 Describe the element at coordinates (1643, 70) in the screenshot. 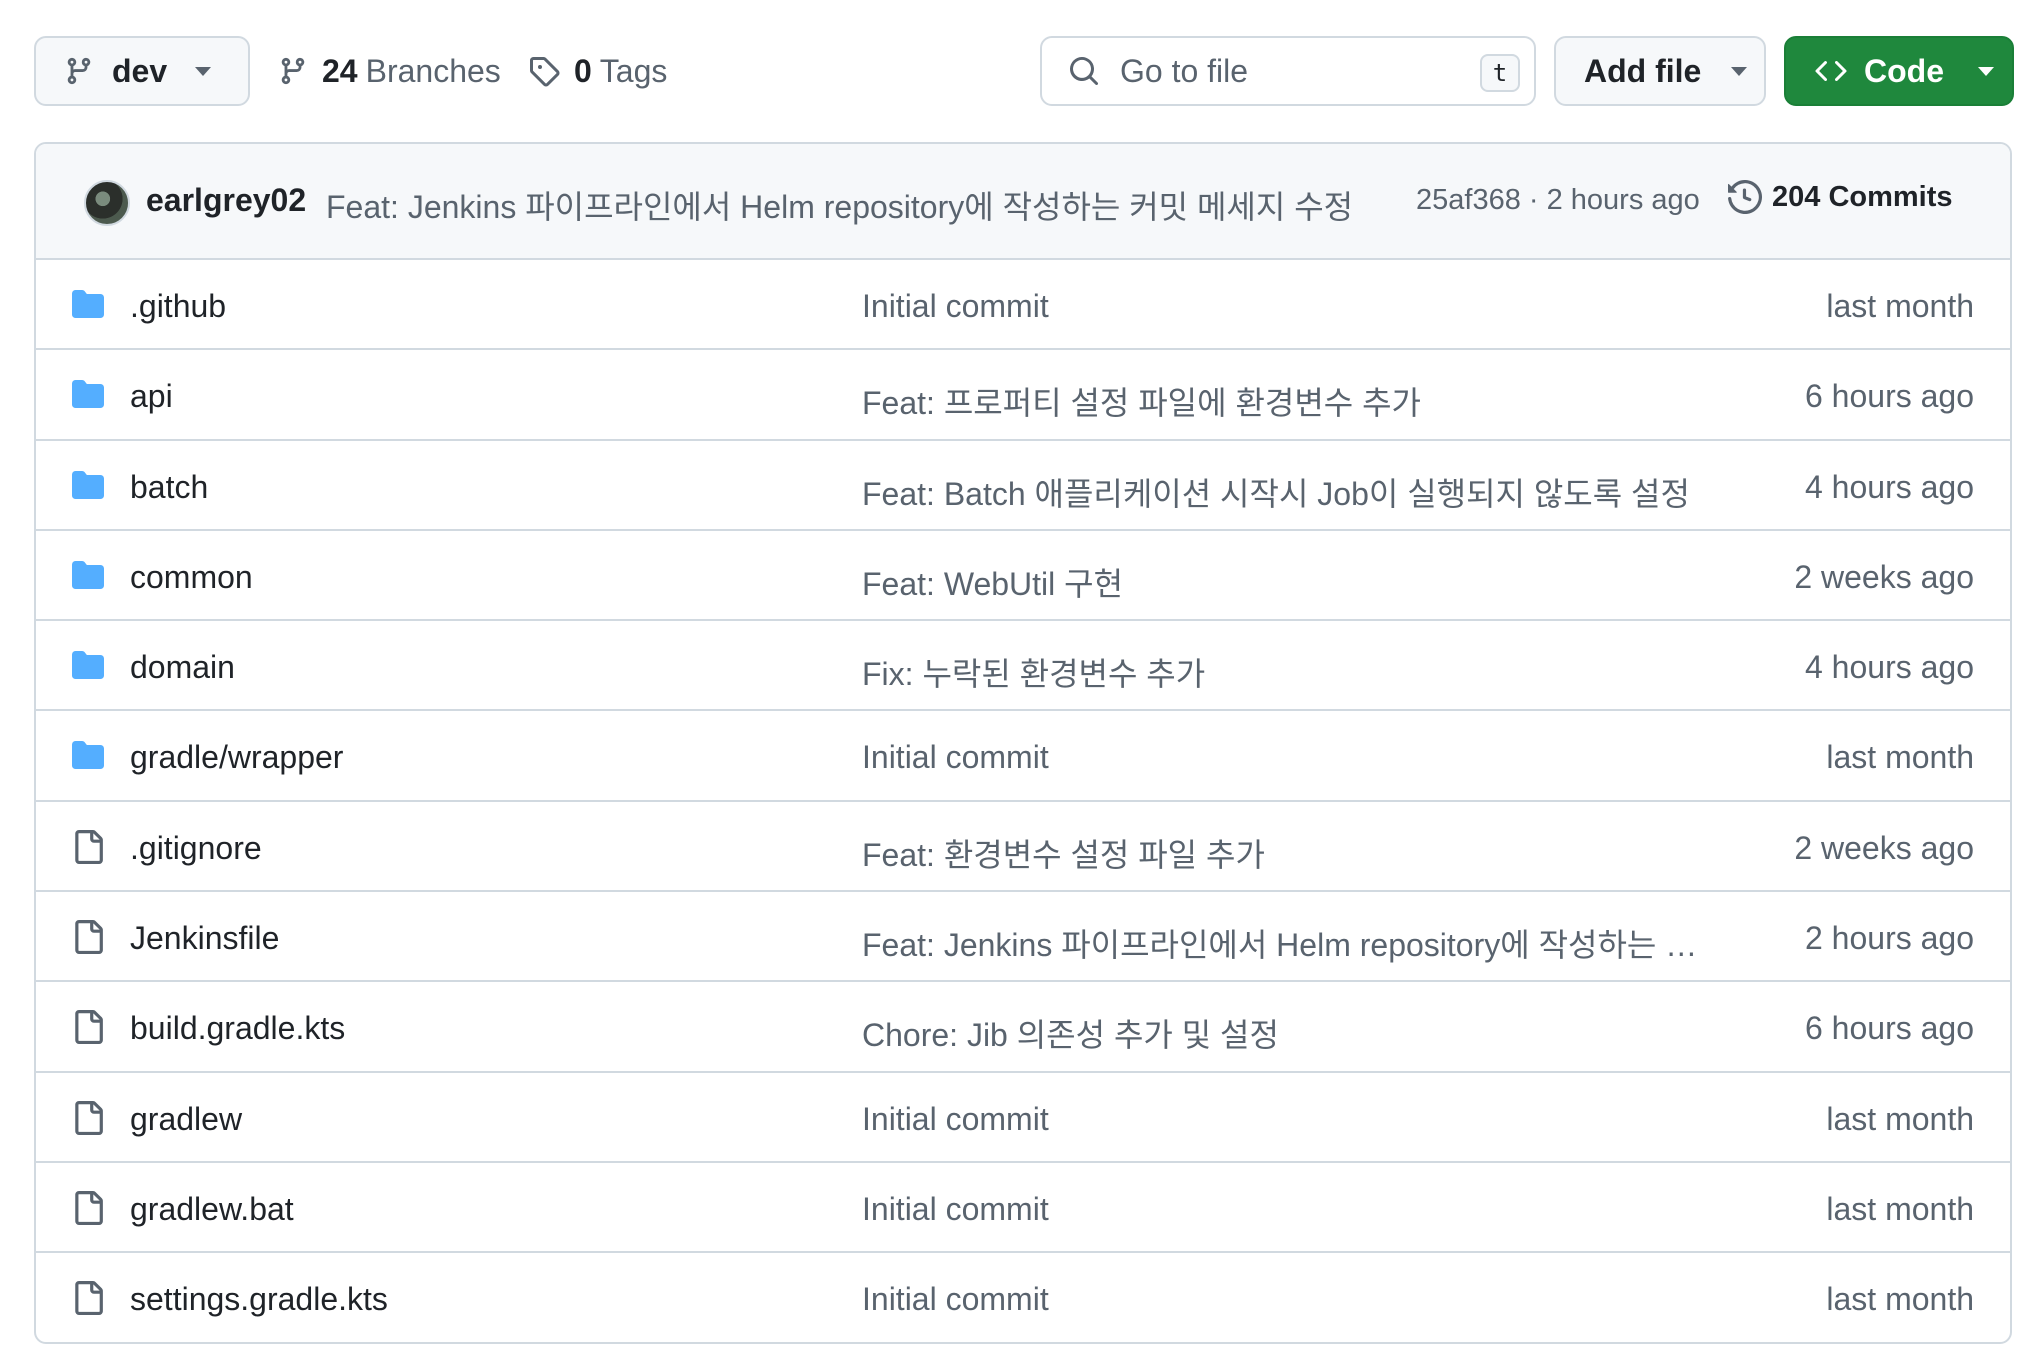

I see `add-file-label: Add file` at that location.